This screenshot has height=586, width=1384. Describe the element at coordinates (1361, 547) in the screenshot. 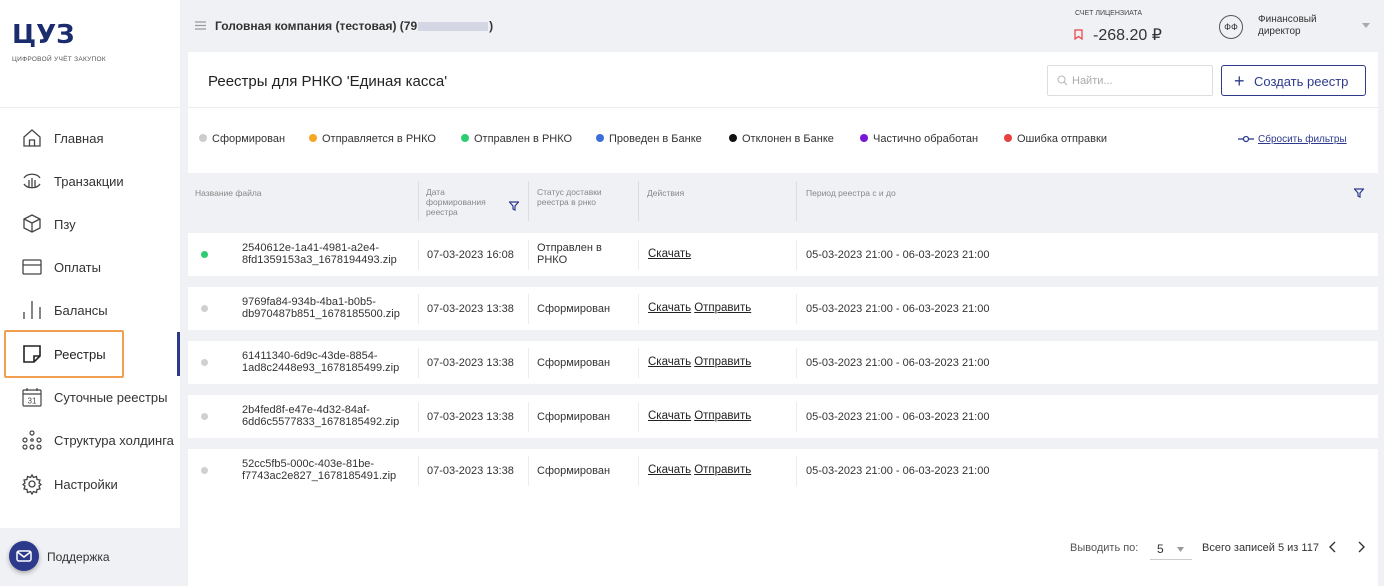

I see `chevron-right-icon` at that location.